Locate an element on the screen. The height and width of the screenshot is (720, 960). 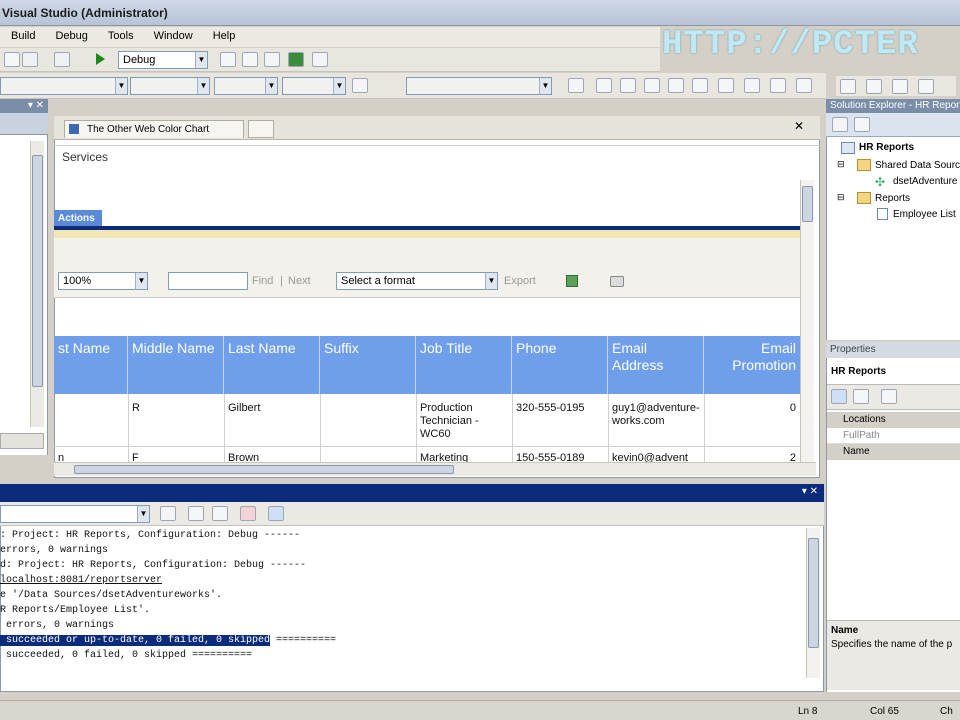
alphabetical-icon is located at coordinates (861, 396).